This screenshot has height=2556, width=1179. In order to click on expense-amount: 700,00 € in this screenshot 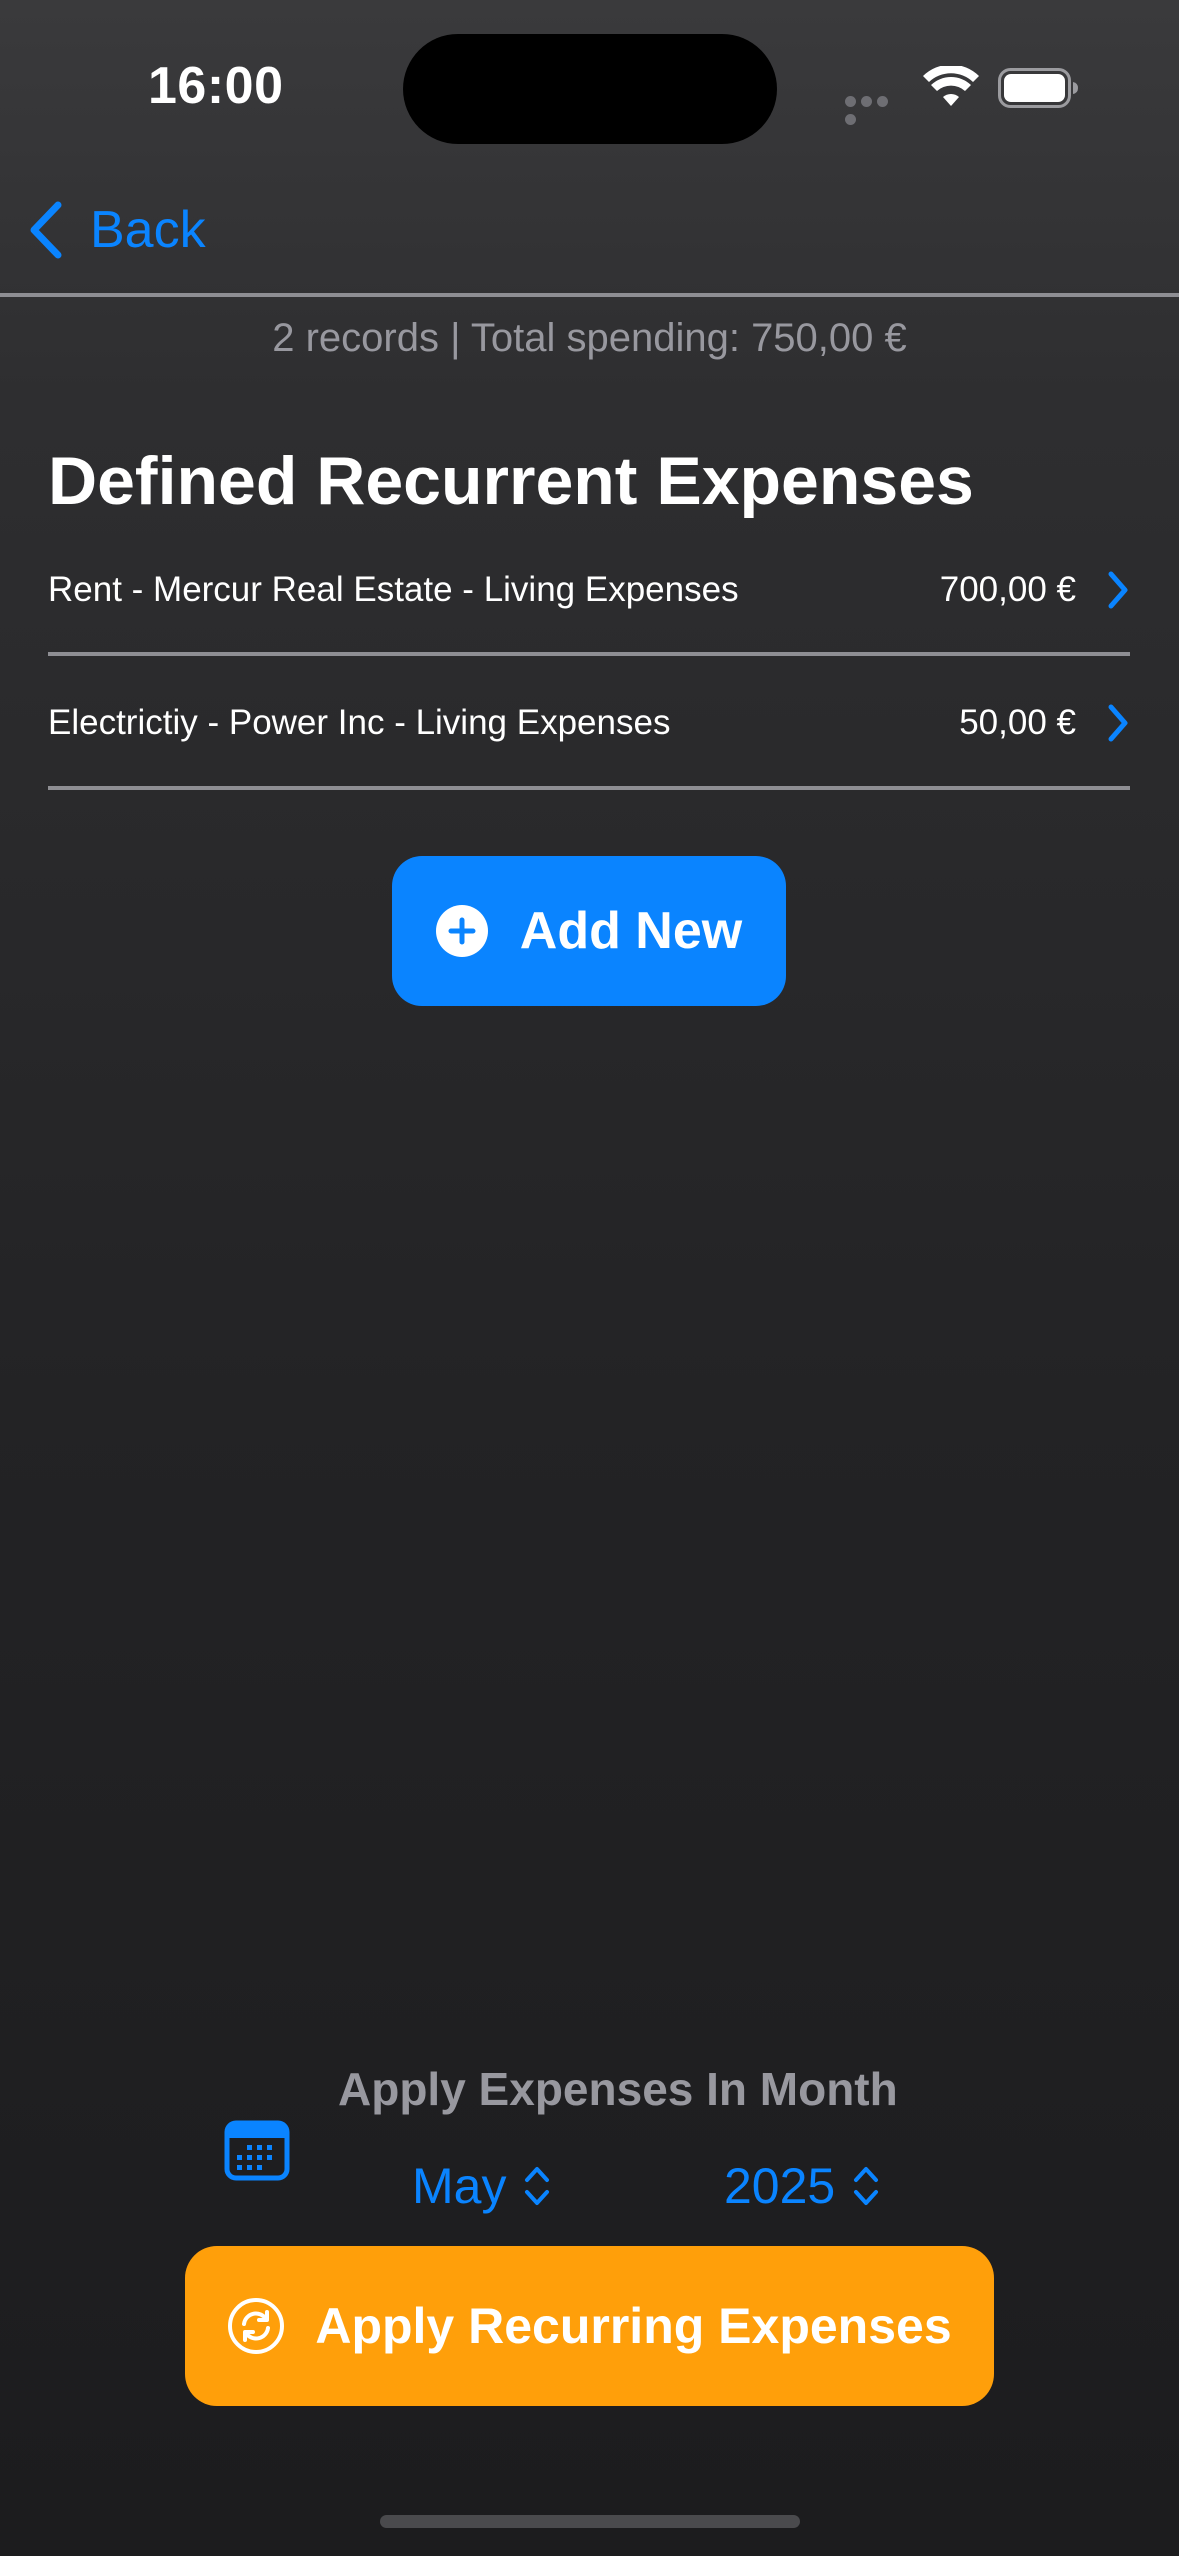, I will do `click(1007, 589)`.